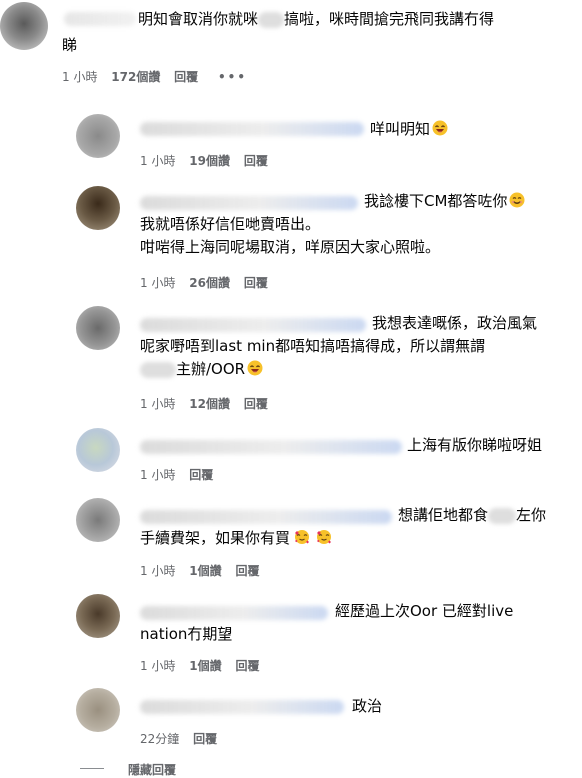  Describe the element at coordinates (186, 634) in the screenshot. I see `comment-text-line2: nation冇期望` at that location.